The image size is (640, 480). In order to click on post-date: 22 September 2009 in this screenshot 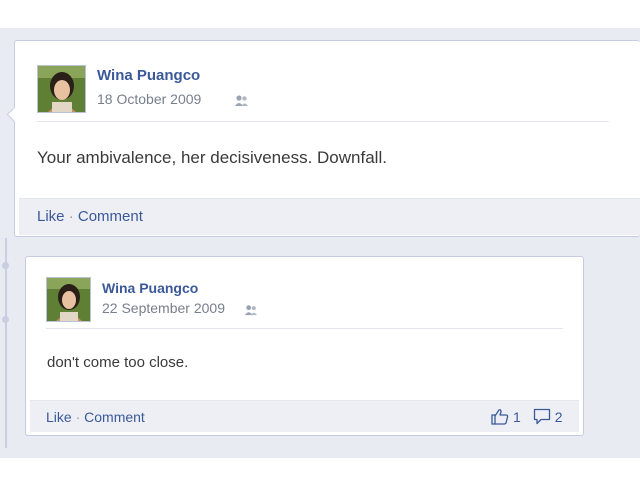, I will do `click(163, 308)`.